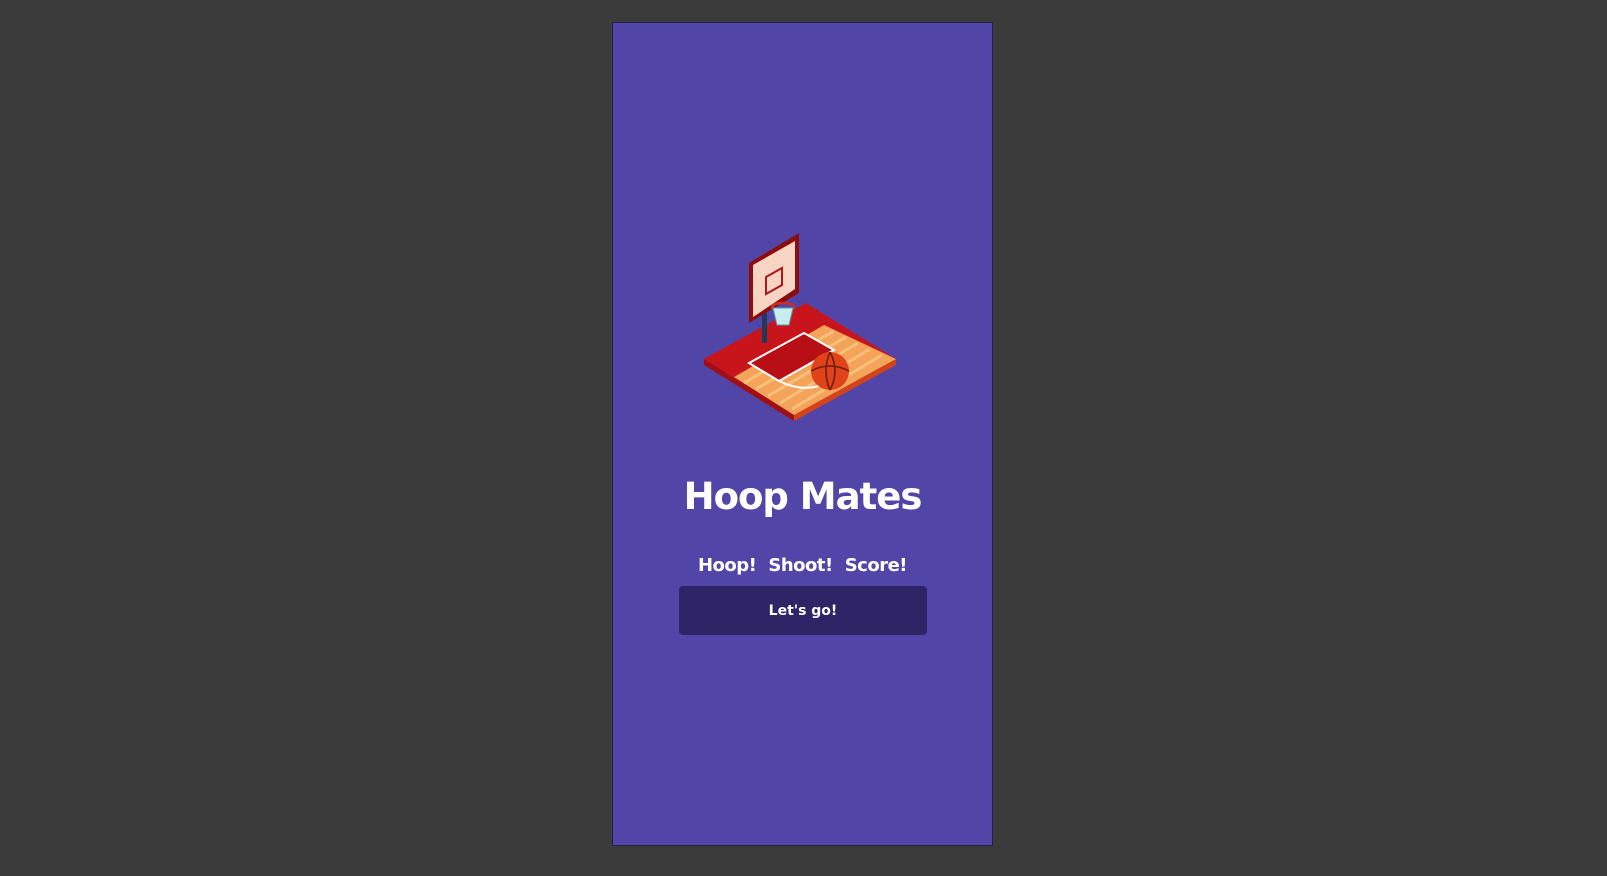 The image size is (1607, 876). I want to click on lets-go-button: Let's go!, so click(803, 610).